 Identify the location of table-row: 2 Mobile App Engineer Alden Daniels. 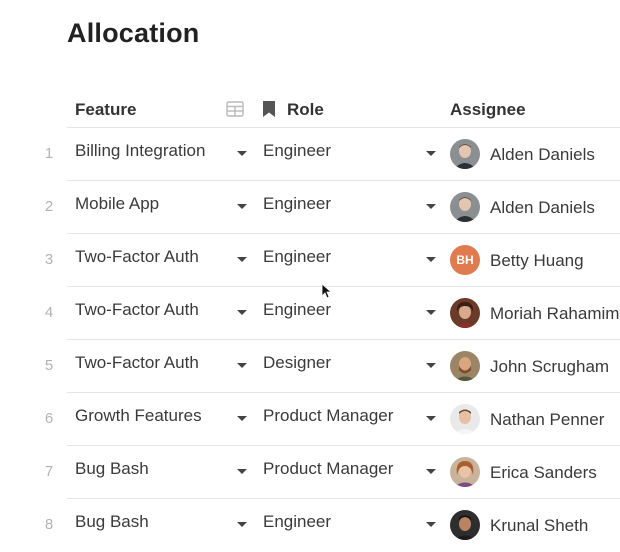
(310, 207).